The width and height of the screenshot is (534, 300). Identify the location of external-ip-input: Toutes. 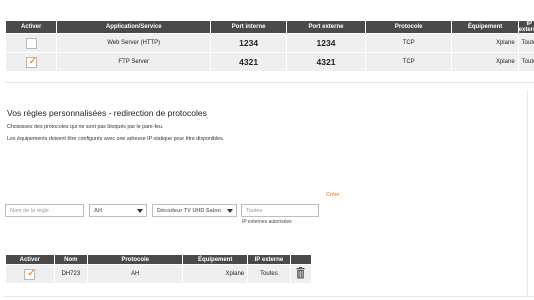
(280, 210).